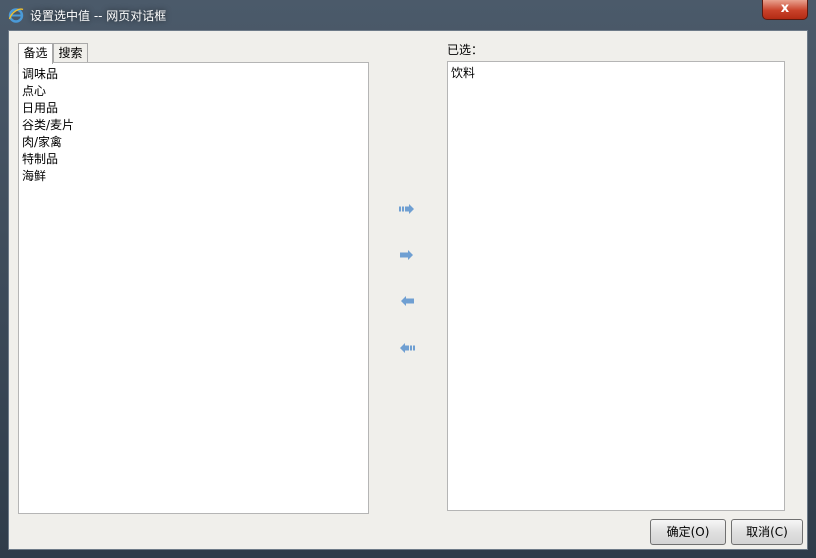 The image size is (816, 558). I want to click on move-all-right-icon, so click(406, 209).